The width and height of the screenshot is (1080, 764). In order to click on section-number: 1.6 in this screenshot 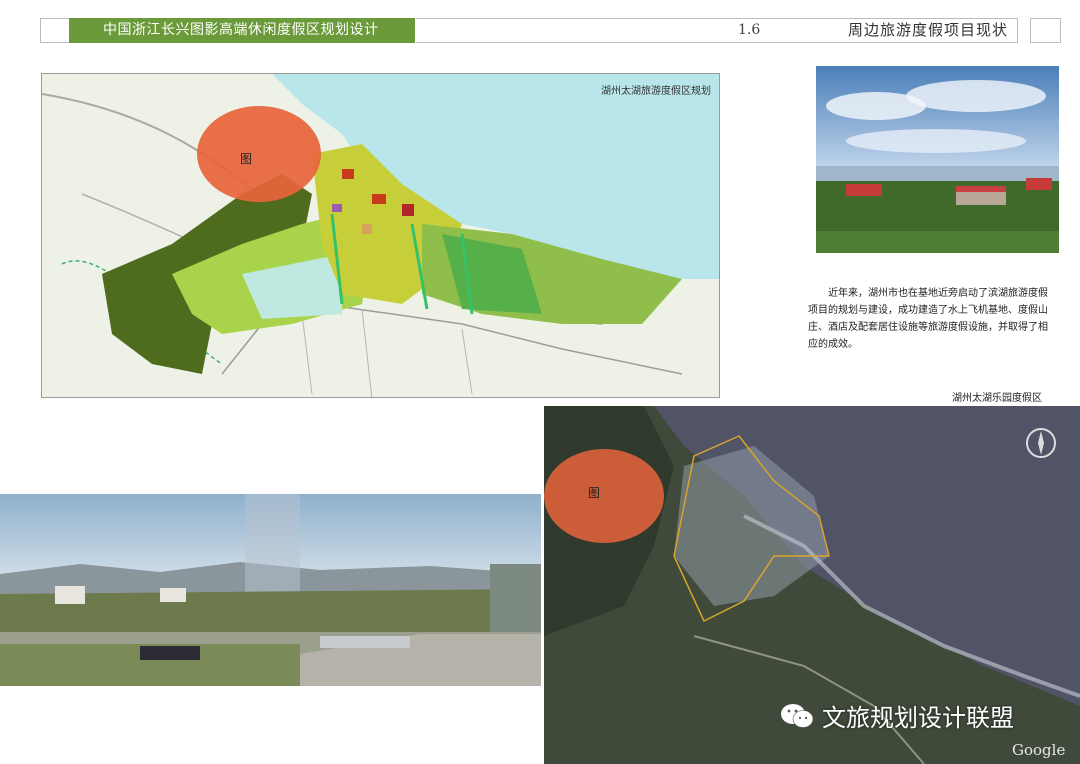, I will do `click(749, 30)`.